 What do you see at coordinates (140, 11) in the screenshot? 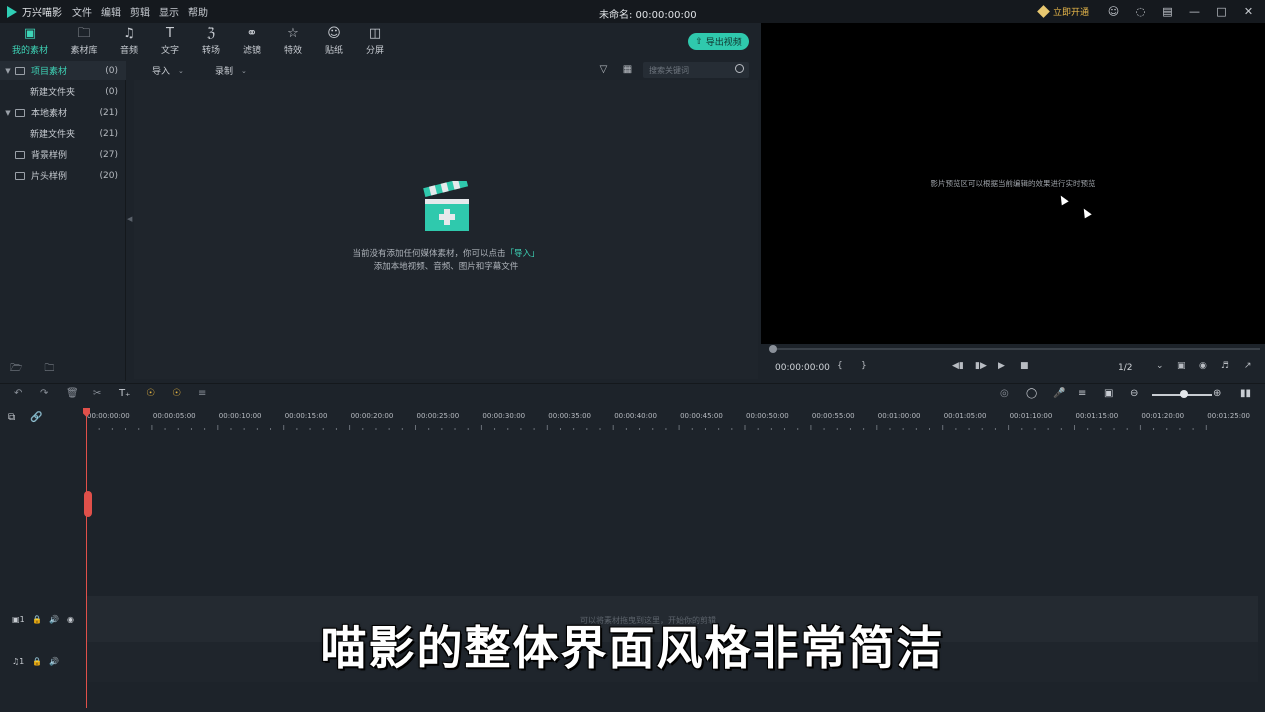
I see `menu-clip: 剪辑` at bounding box center [140, 11].